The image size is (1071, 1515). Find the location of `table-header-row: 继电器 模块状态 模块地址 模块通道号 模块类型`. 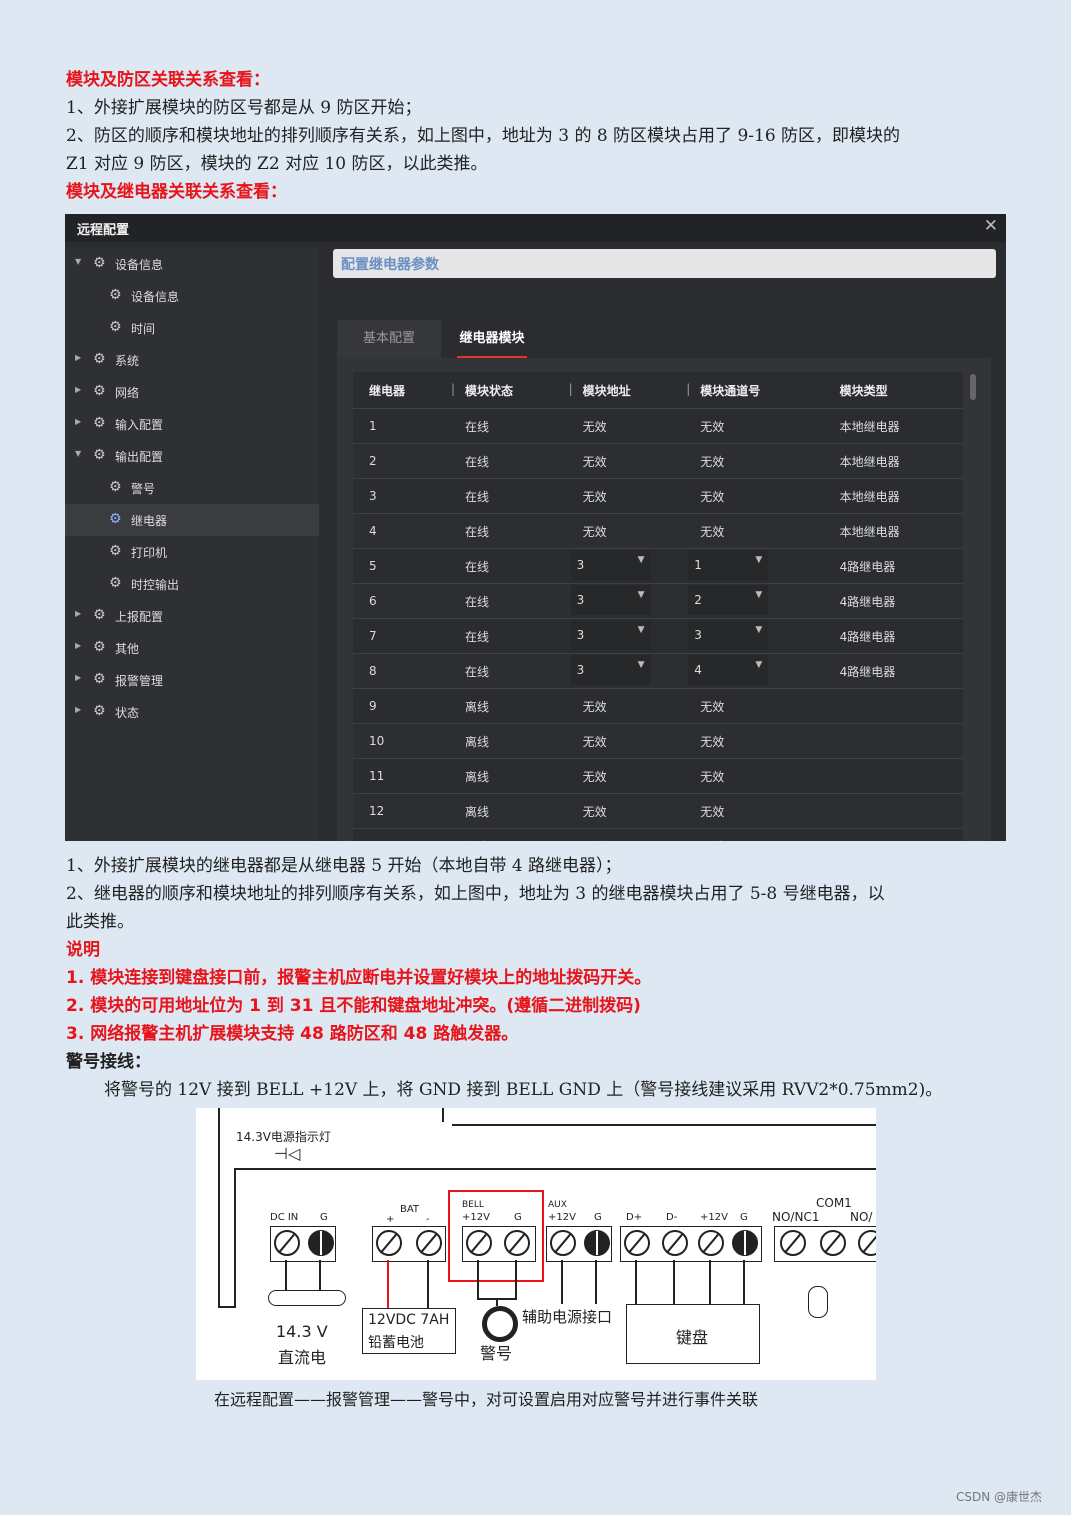

table-header-row: 继电器 模块状态 模块地址 模块通道号 模块类型 is located at coordinates (658, 390).